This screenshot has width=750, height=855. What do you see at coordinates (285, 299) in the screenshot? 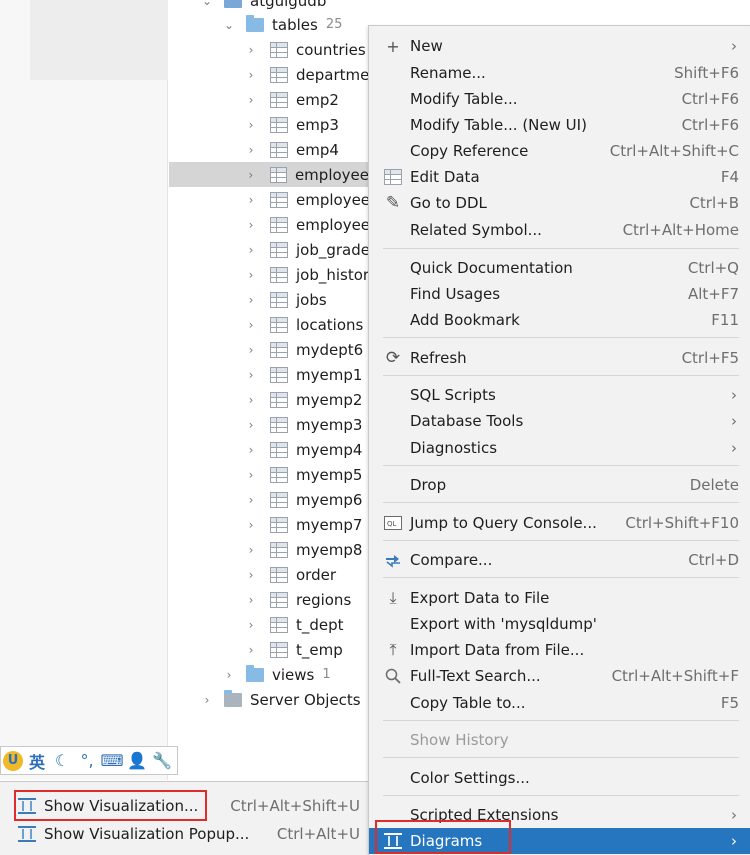
I see `tree-node-table: › jobs` at bounding box center [285, 299].